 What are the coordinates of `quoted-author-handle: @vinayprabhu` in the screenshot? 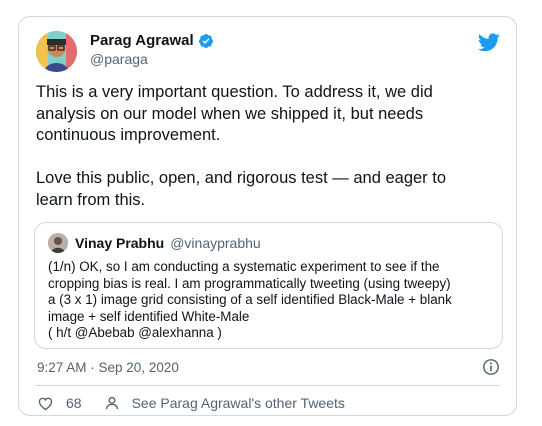 It's located at (215, 243).